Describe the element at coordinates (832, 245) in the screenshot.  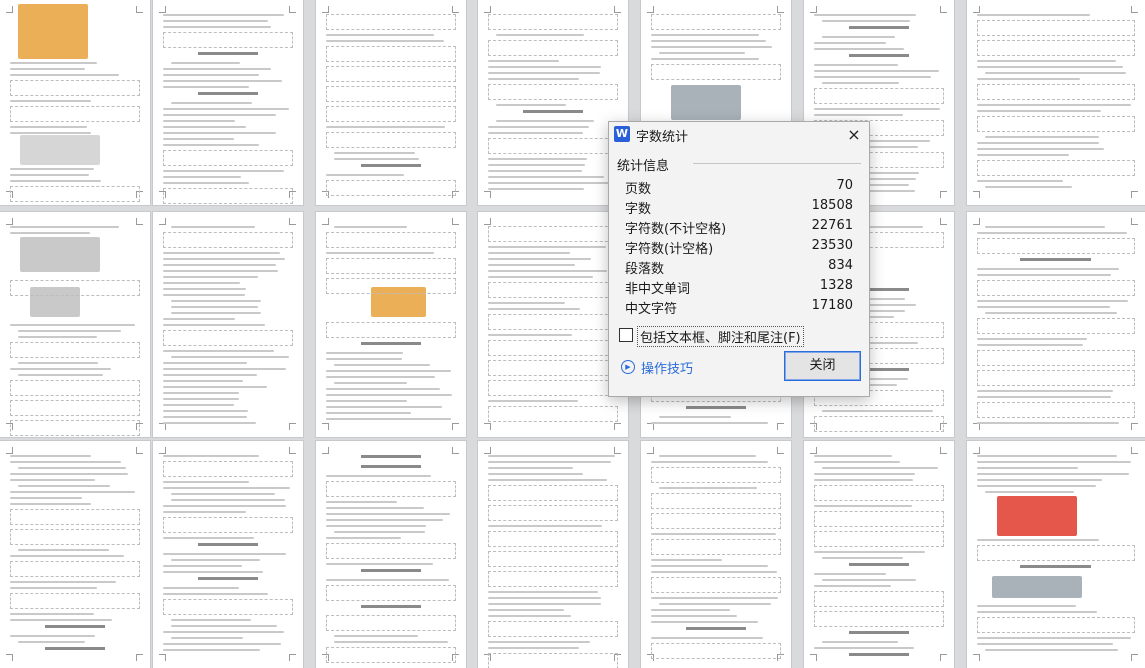
I see `stat-value: 23530` at that location.